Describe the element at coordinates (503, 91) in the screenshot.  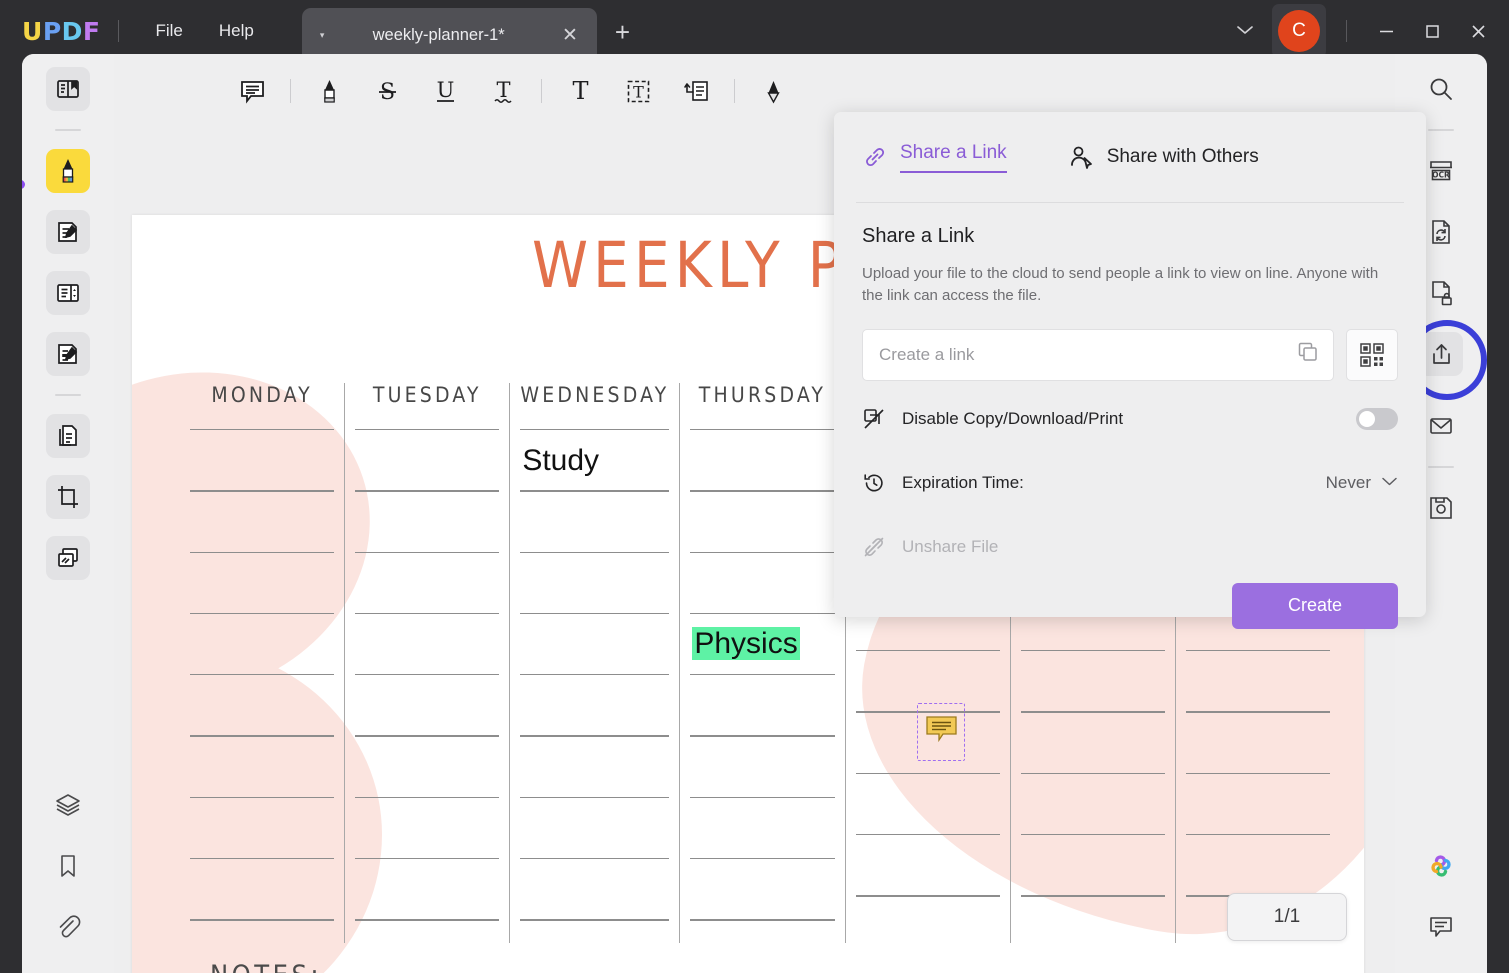
I see `squiggly-underline-icon: T` at that location.